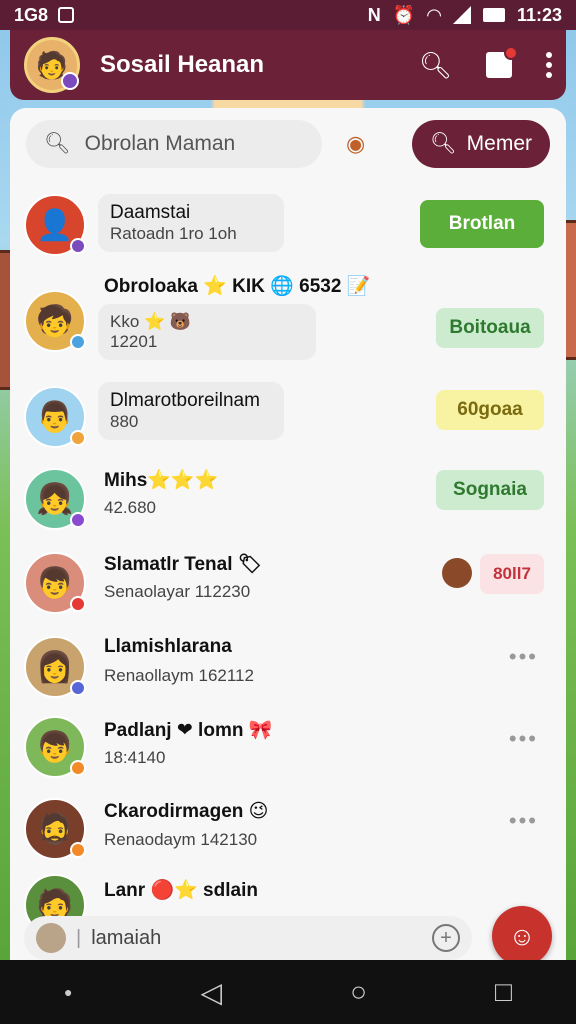  I want to click on message-input-placeholder: lamaiah, so click(126, 937).